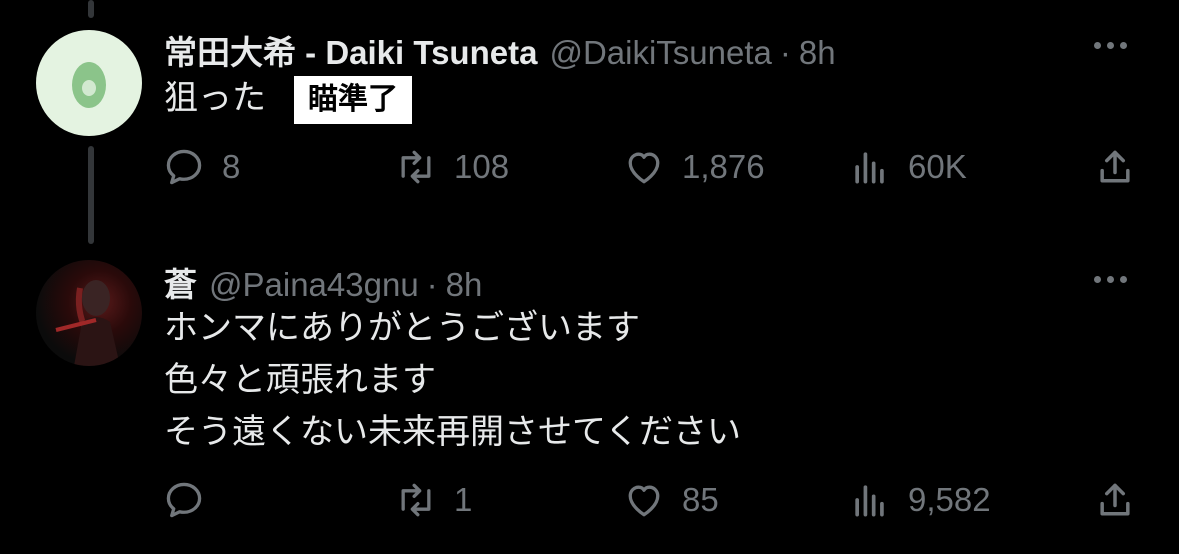  What do you see at coordinates (949, 499) in the screenshot?
I see `view-count: 9,582` at bounding box center [949, 499].